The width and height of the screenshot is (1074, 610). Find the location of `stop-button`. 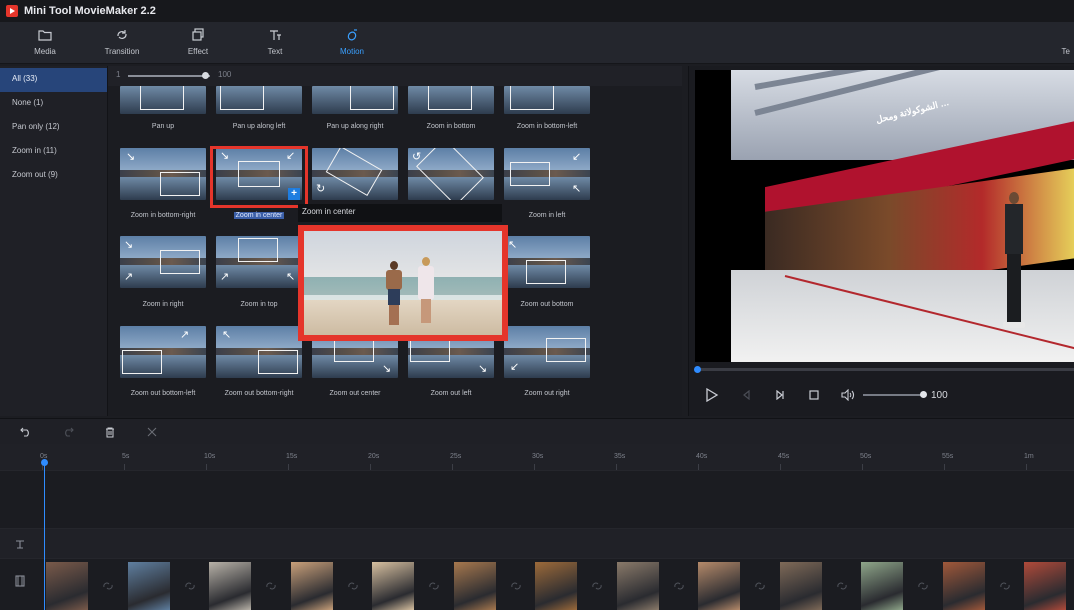

stop-button is located at coordinates (814, 395).